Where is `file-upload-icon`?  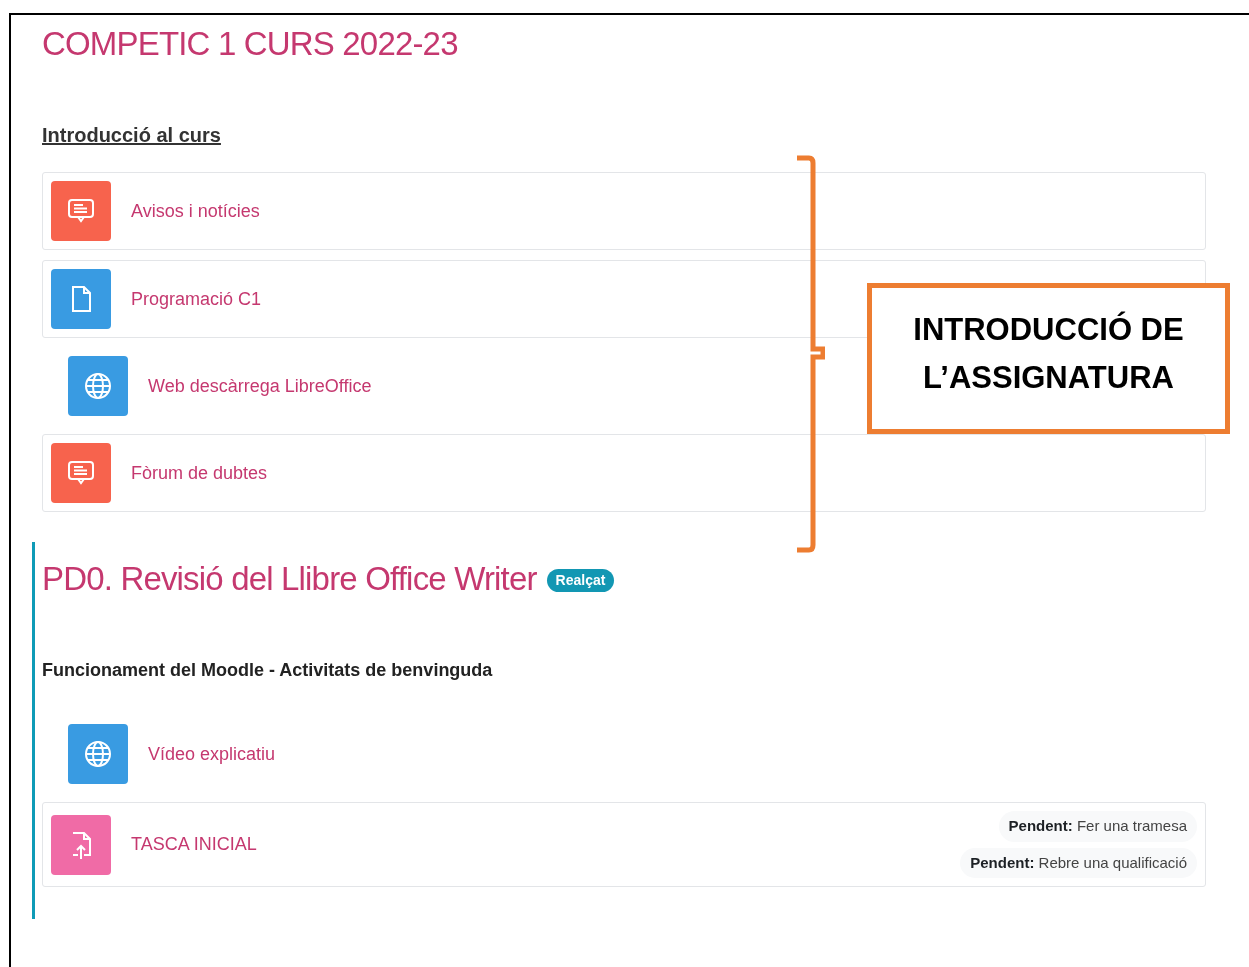
file-upload-icon is located at coordinates (81, 844).